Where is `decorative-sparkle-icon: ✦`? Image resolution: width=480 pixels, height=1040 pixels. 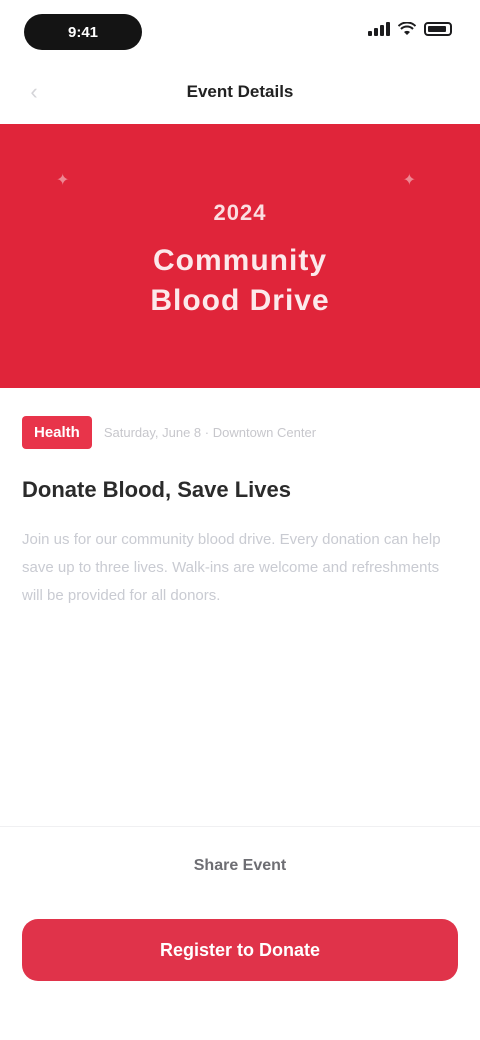 decorative-sparkle-icon: ✦ is located at coordinates (63, 180).